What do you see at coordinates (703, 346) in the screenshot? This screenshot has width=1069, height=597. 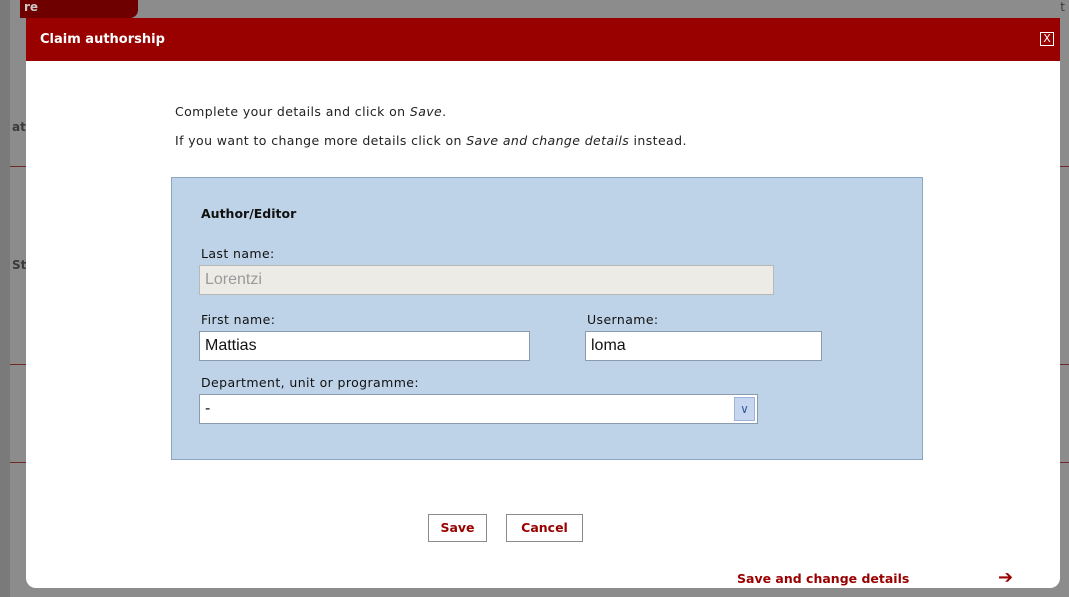 I see `username-field: loma` at bounding box center [703, 346].